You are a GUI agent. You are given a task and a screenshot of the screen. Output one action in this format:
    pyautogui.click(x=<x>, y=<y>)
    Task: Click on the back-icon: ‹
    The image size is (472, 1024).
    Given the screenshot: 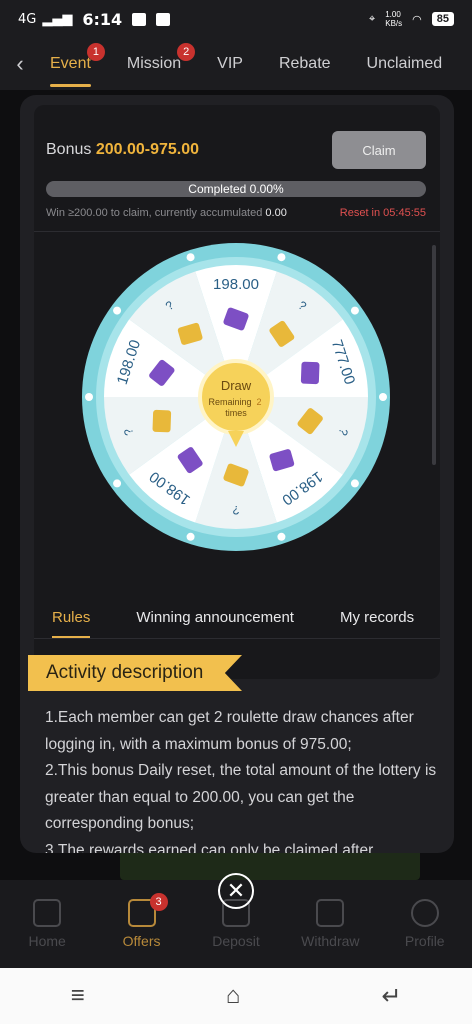 What is the action you would take?
    pyautogui.click(x=20, y=64)
    